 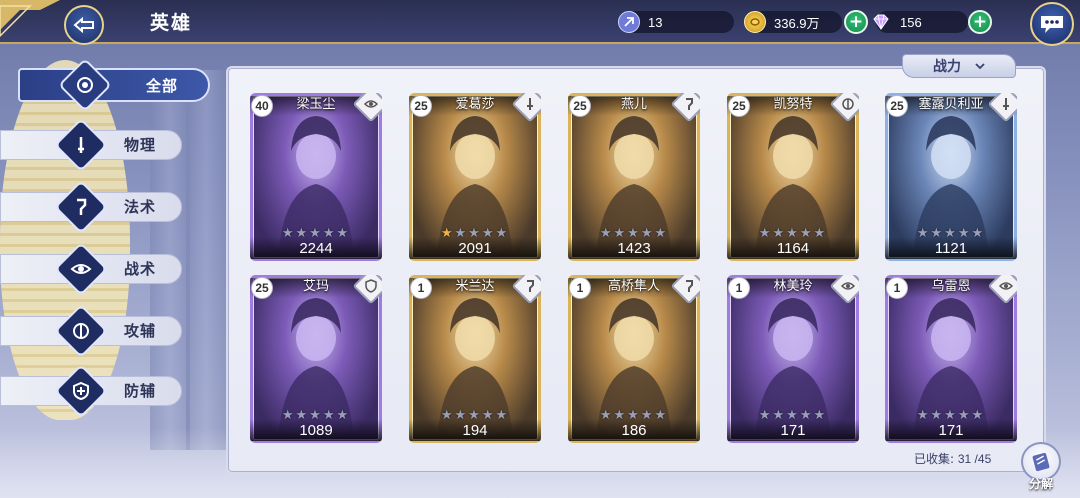 I want to click on resource-diamond-value: 156, so click(x=911, y=22).